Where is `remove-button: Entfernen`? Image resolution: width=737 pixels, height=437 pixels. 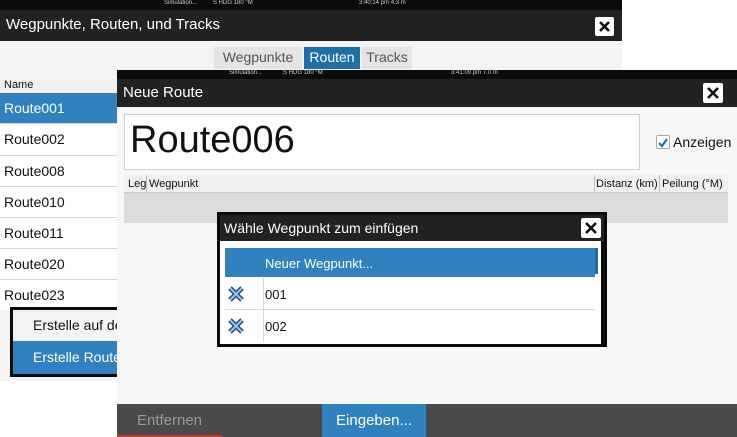 remove-button: Entfernen is located at coordinates (169, 420).